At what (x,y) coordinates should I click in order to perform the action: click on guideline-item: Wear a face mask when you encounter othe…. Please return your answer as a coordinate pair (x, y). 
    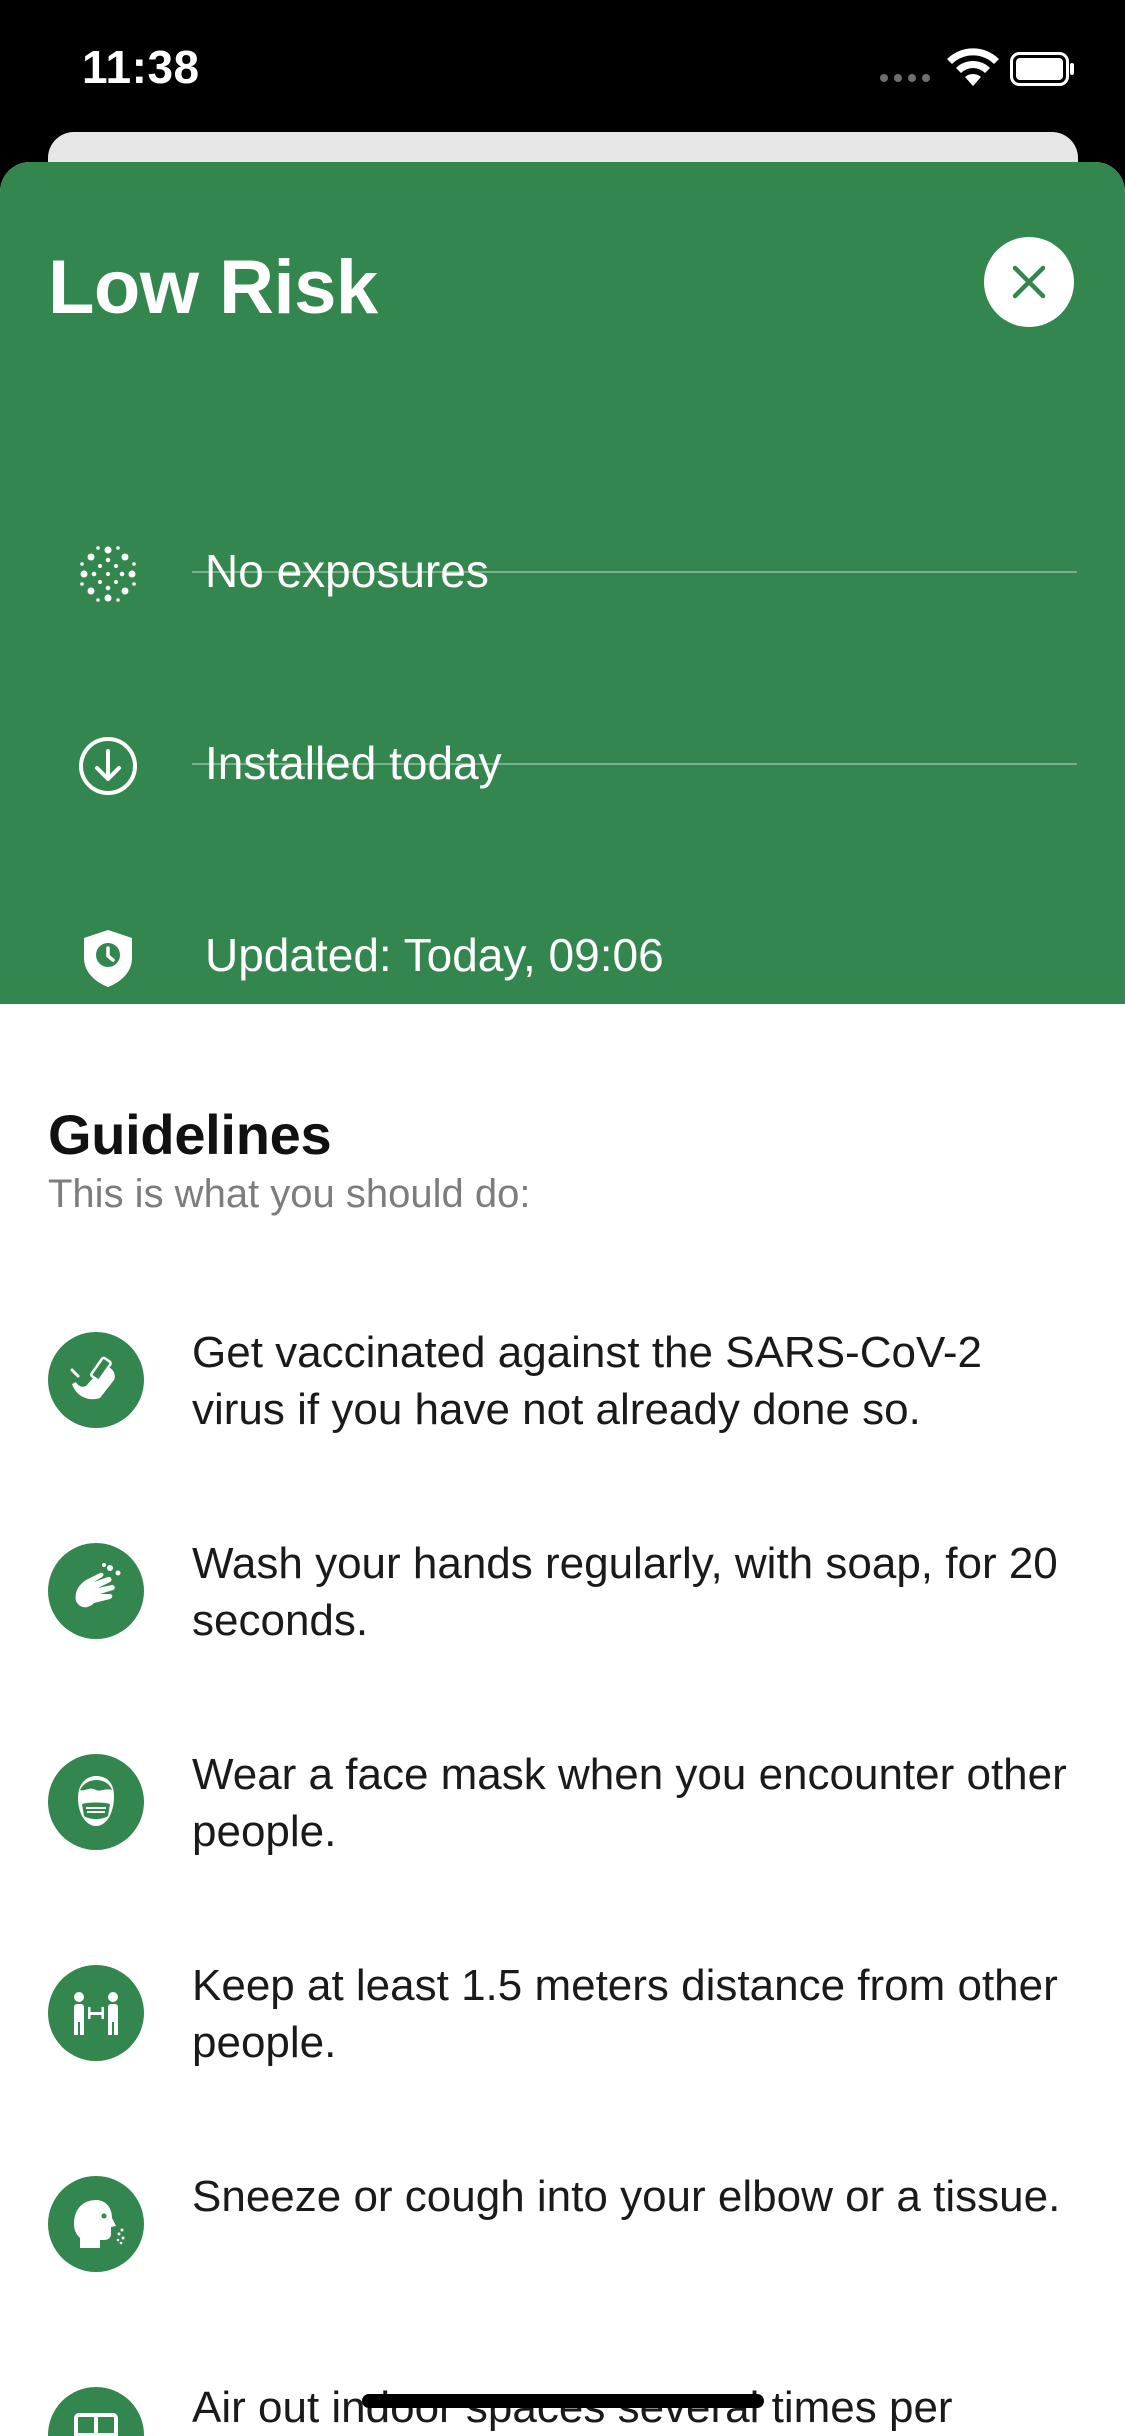
    Looking at the image, I should click on (562, 1832).